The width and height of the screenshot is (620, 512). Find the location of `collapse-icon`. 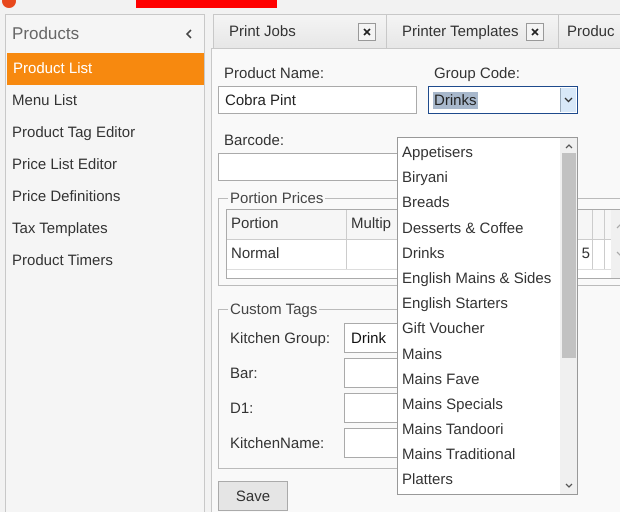

collapse-icon is located at coordinates (188, 34).